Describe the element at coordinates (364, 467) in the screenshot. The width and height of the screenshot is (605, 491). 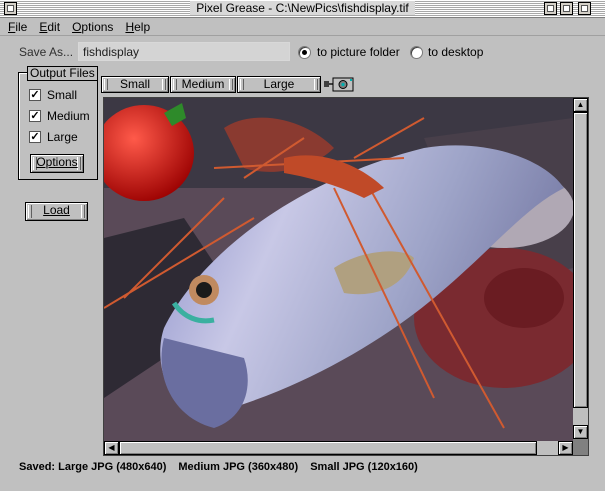
I see `status-small: Small JPG (120x160)` at that location.